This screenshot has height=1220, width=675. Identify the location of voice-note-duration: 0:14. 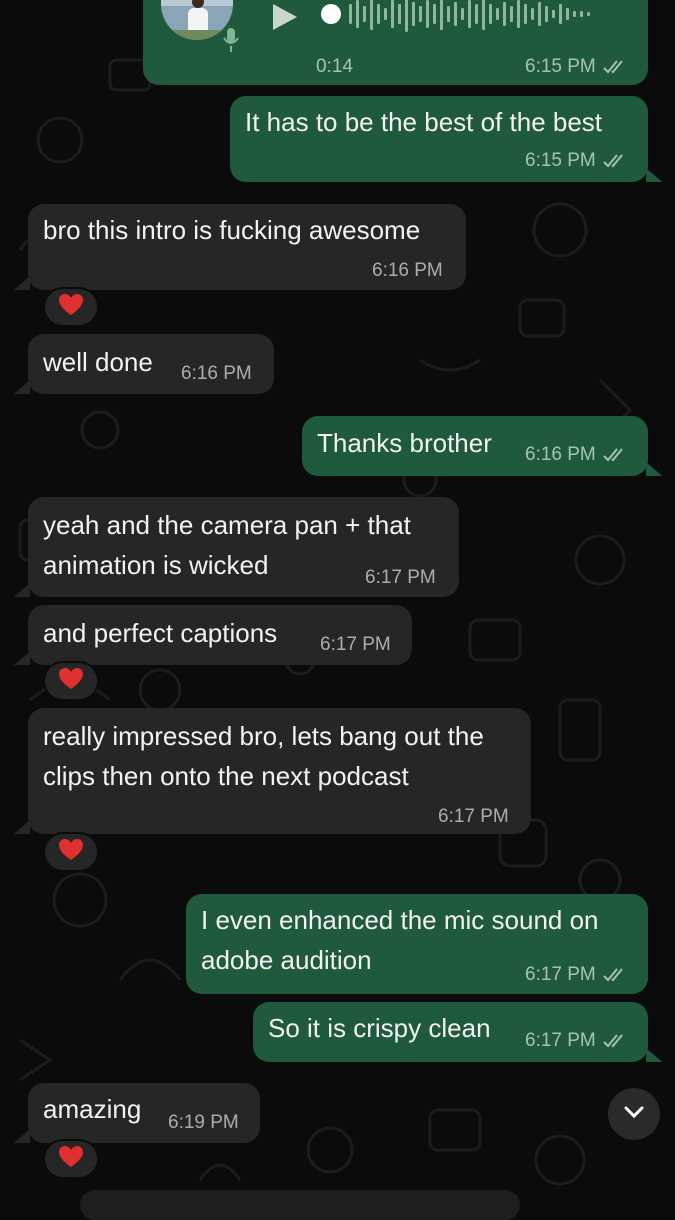
(334, 66).